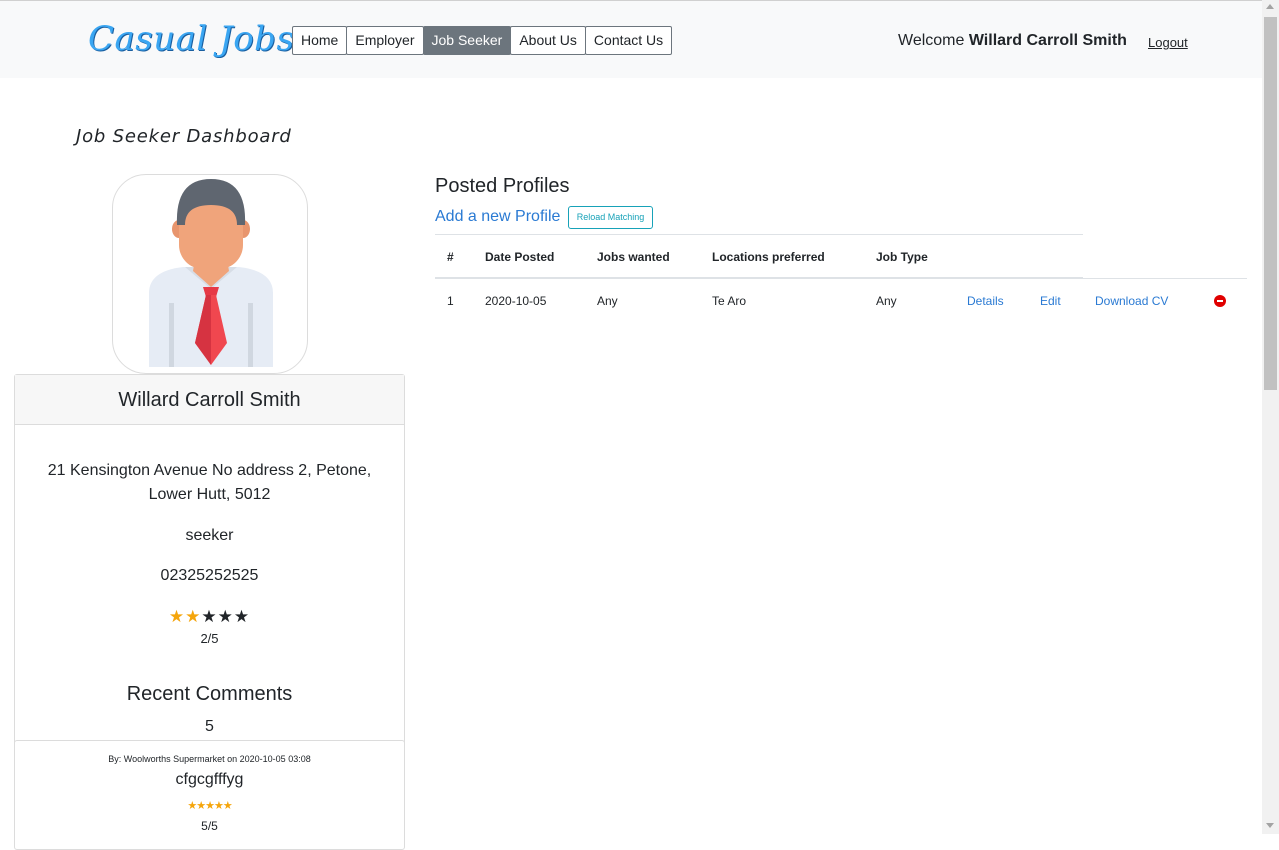  What do you see at coordinates (209, 494) in the screenshot?
I see `address-line-2: Lower Hutt, 5012` at bounding box center [209, 494].